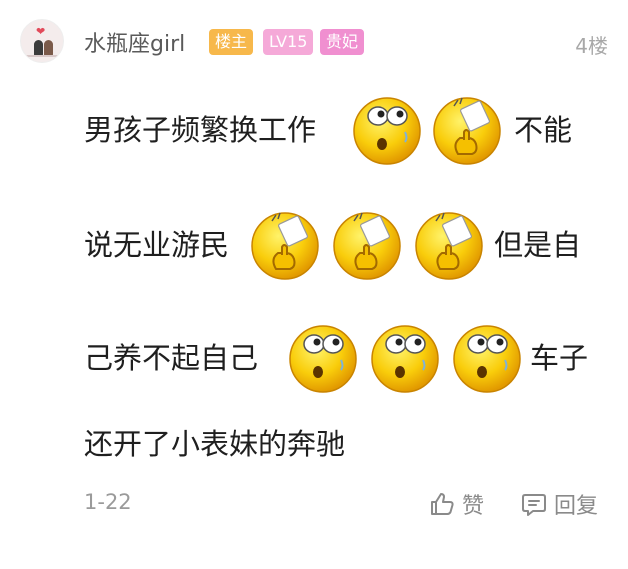 The height and width of the screenshot is (569, 628). Describe the element at coordinates (171, 358) in the screenshot. I see `comment-text-line: 己养不起自己` at that location.